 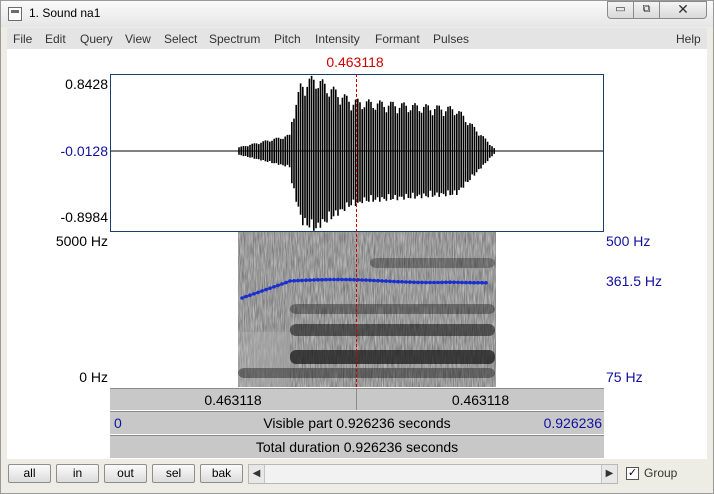 What do you see at coordinates (22, 39) in the screenshot?
I see `menu-file: File` at bounding box center [22, 39].